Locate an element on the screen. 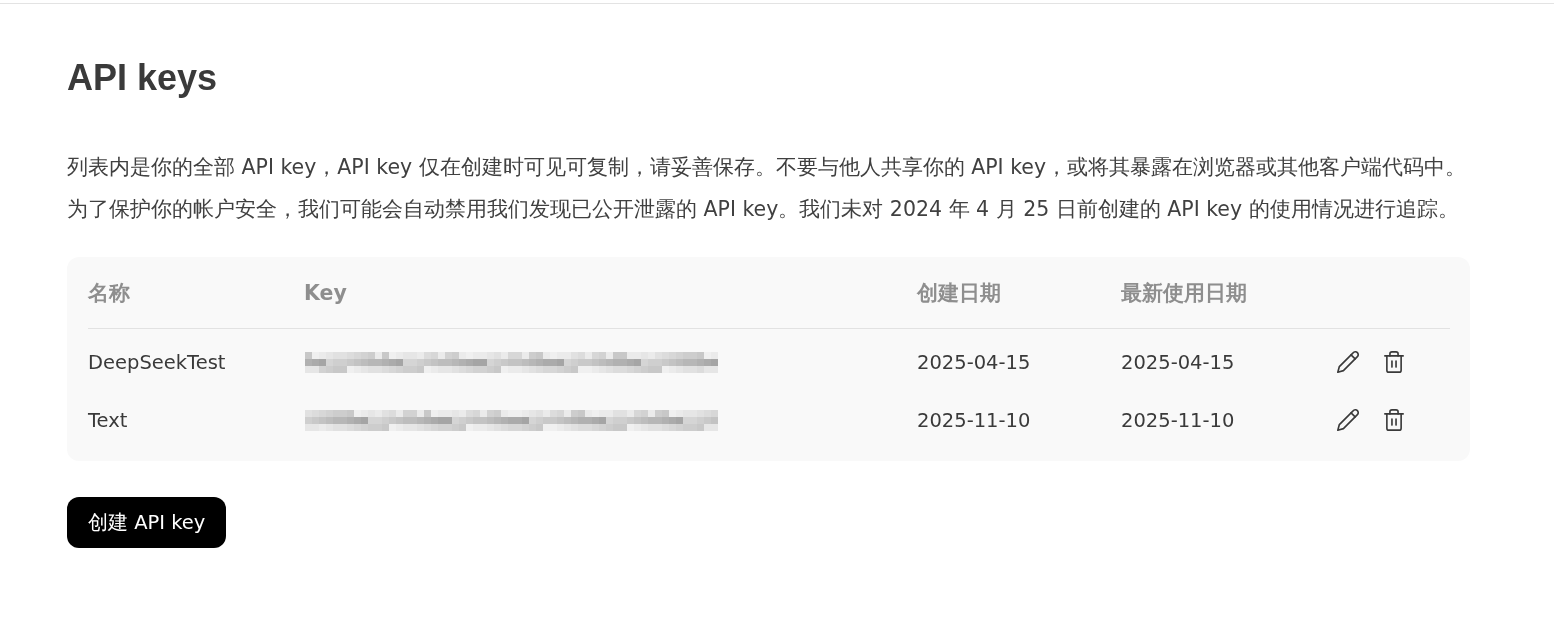 The image size is (1554, 618). last-used-date-cell: 2025-04-15 is located at coordinates (1178, 362).